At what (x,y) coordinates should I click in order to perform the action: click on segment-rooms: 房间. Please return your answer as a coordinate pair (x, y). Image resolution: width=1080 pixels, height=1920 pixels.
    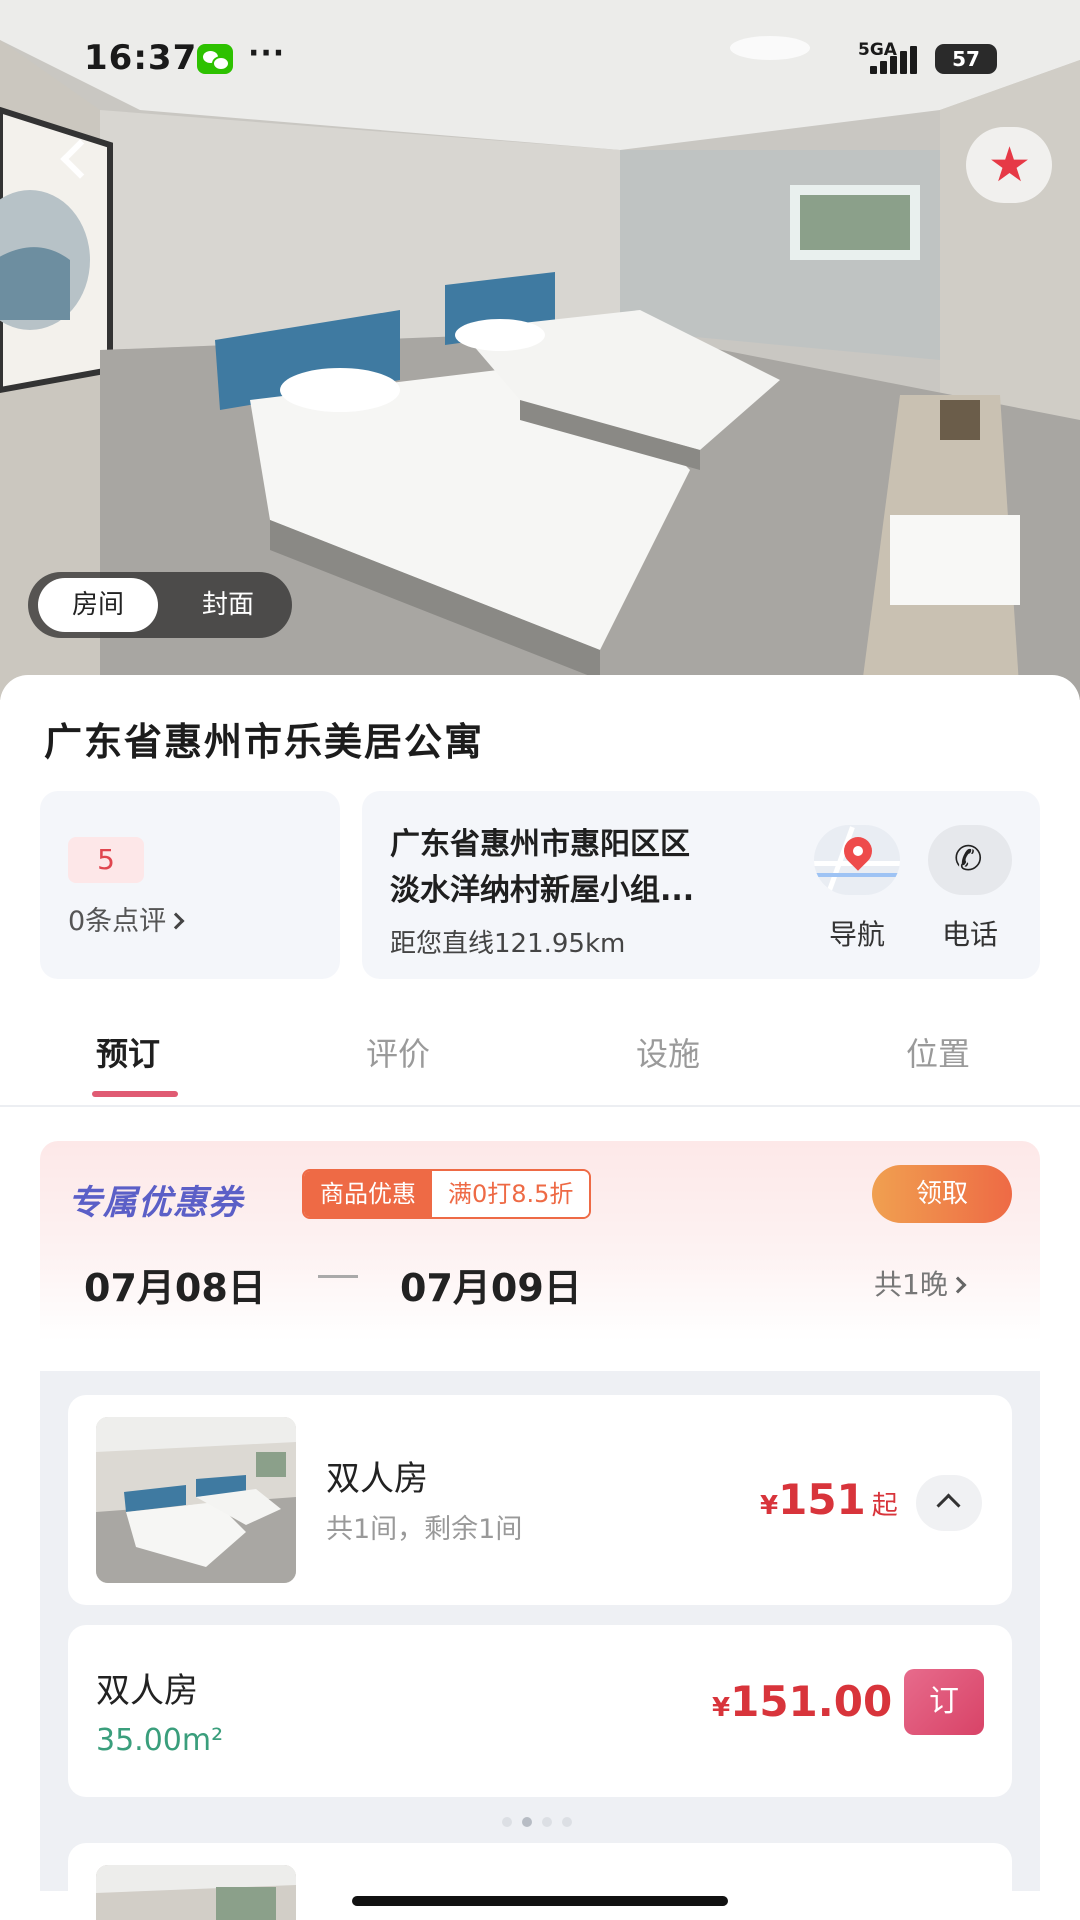
    Looking at the image, I should click on (98, 605).